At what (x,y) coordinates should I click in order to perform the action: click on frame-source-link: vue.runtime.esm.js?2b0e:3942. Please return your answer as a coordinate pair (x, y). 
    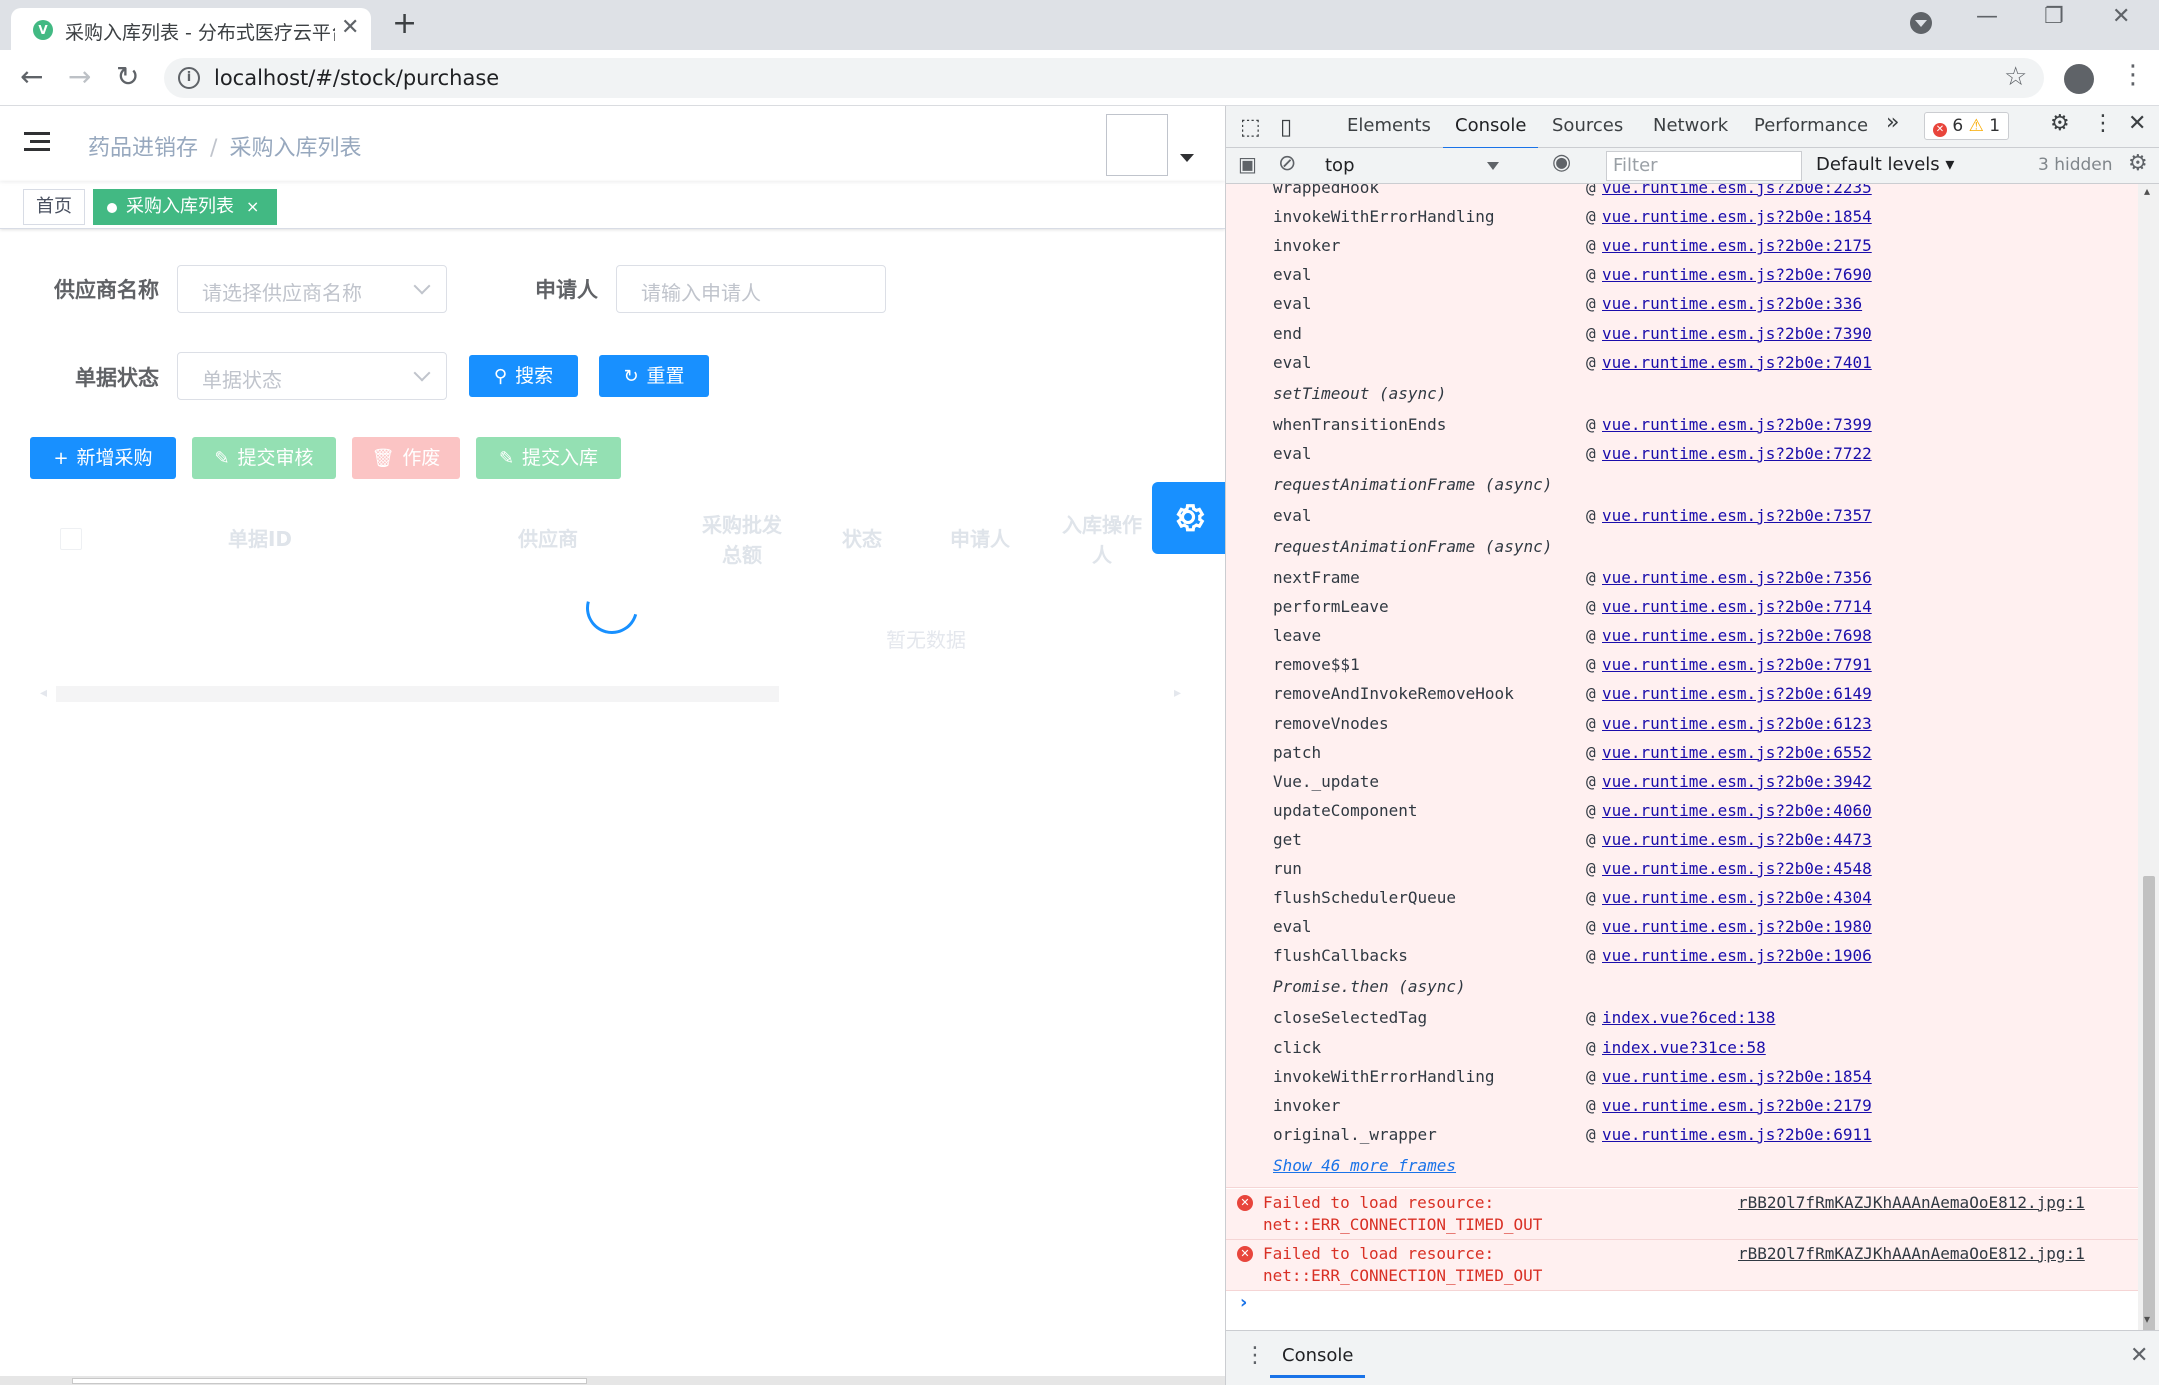
    Looking at the image, I should click on (1737, 781).